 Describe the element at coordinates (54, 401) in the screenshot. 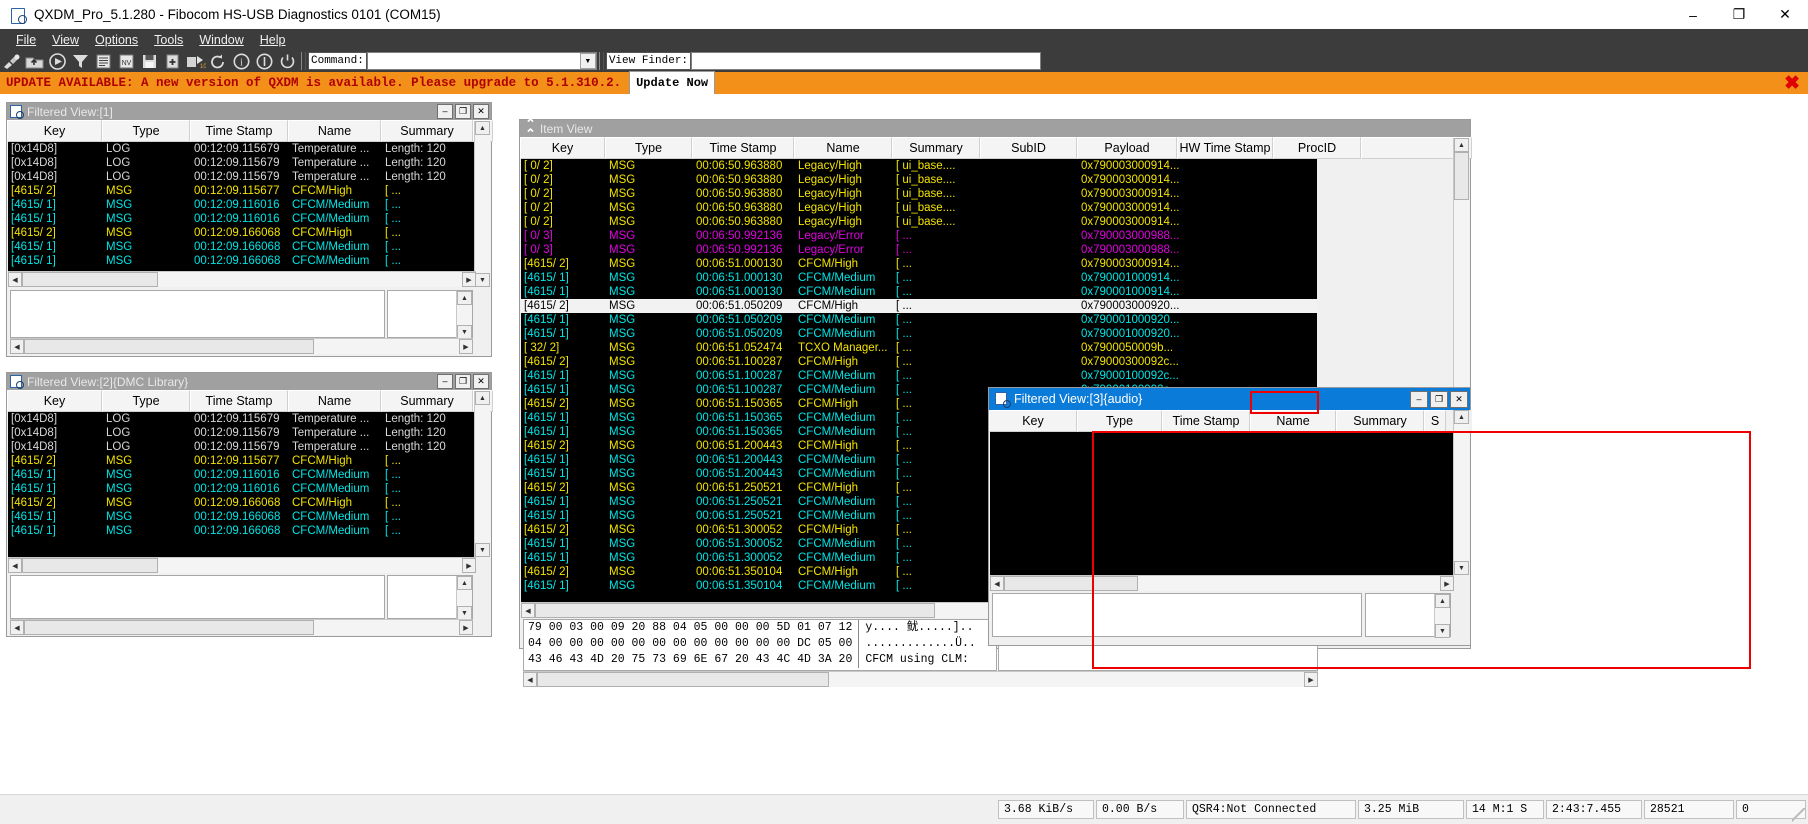

I see `fv2-col-key: Key` at that location.